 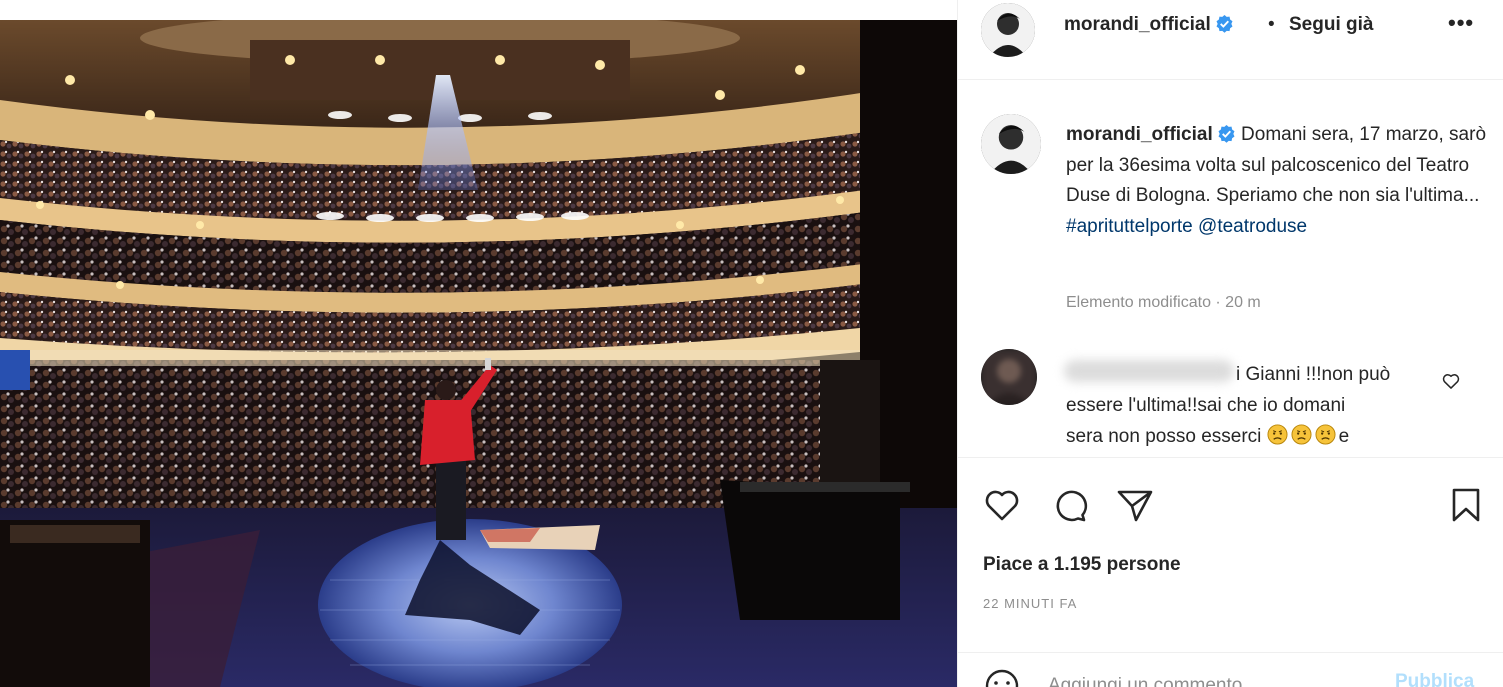 I want to click on following-button: Segui già, so click(x=1331, y=25).